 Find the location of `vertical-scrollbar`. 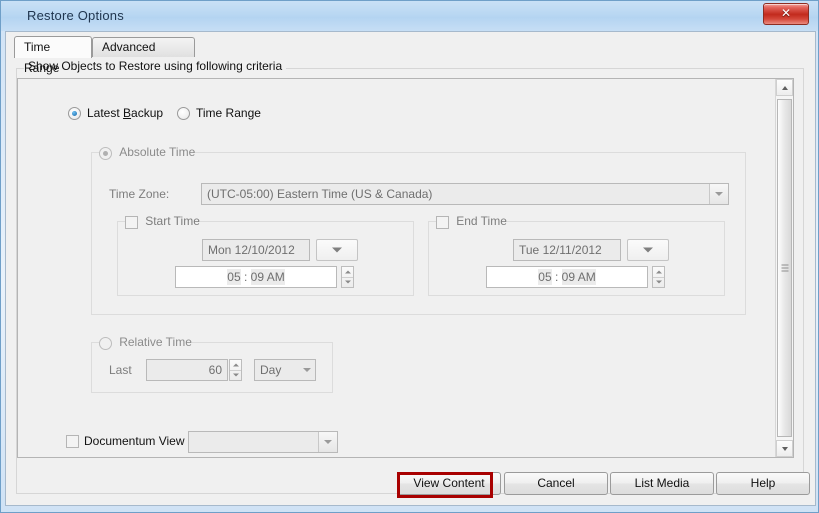

vertical-scrollbar is located at coordinates (784, 268).